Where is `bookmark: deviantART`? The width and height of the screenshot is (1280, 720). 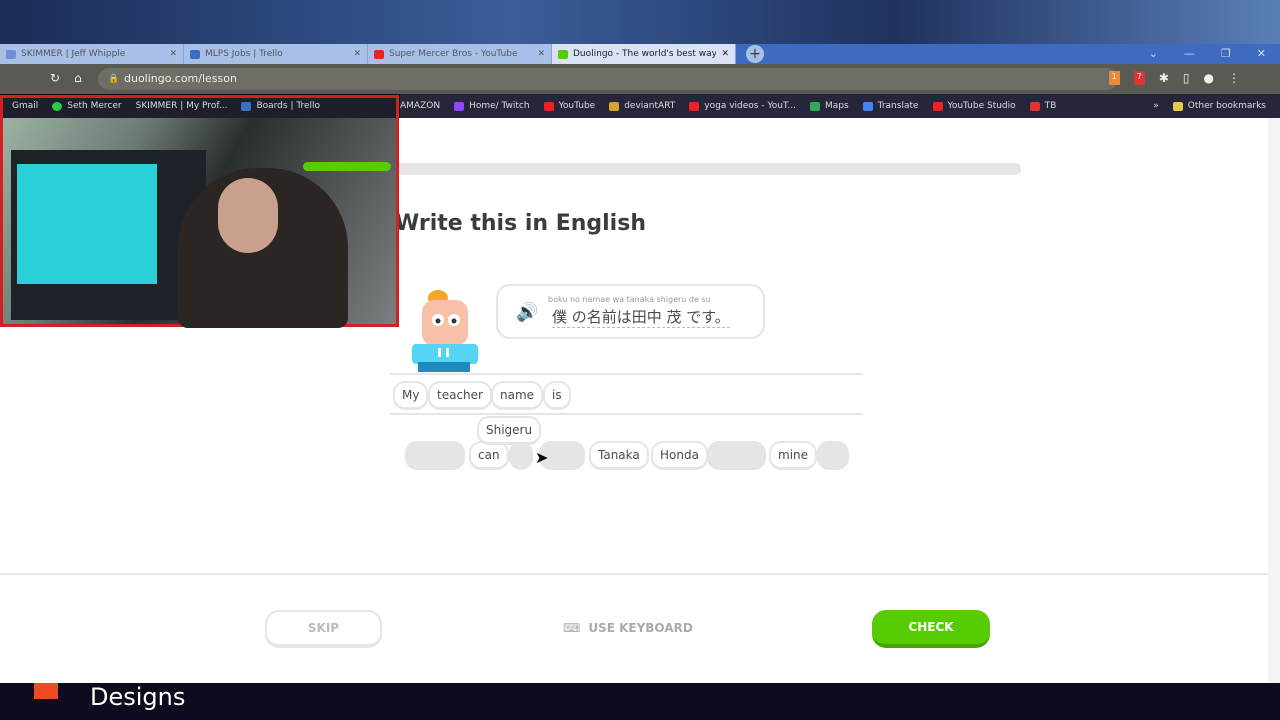
bookmark: deviantART is located at coordinates (642, 106).